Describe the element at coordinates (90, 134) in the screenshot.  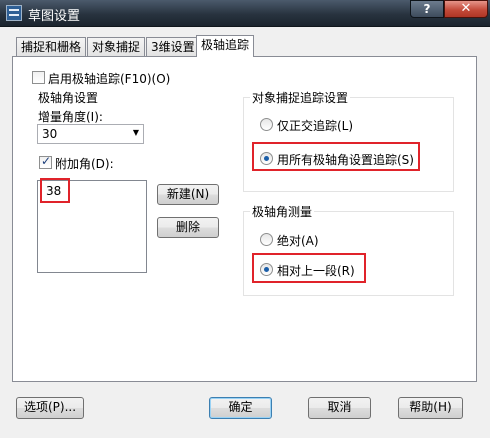
I see `increment-angle-select: 30 ▼` at that location.